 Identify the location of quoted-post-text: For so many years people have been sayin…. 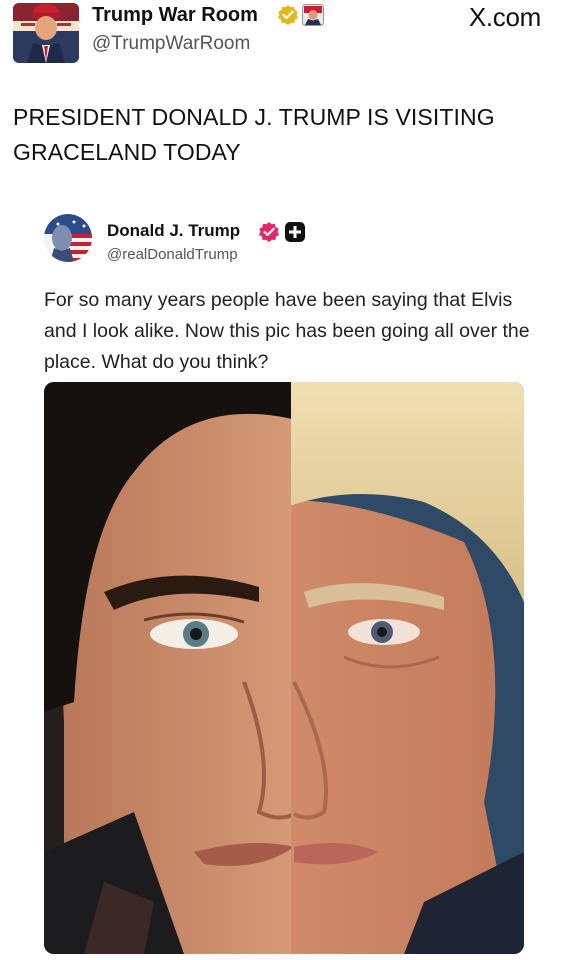
(287, 331).